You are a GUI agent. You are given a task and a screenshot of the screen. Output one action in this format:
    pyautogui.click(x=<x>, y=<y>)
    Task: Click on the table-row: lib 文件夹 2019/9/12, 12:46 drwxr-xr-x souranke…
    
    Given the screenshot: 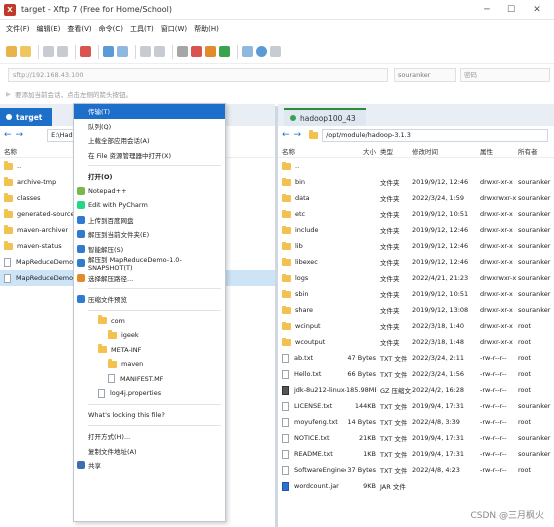 What is the action you would take?
    pyautogui.click(x=416, y=246)
    